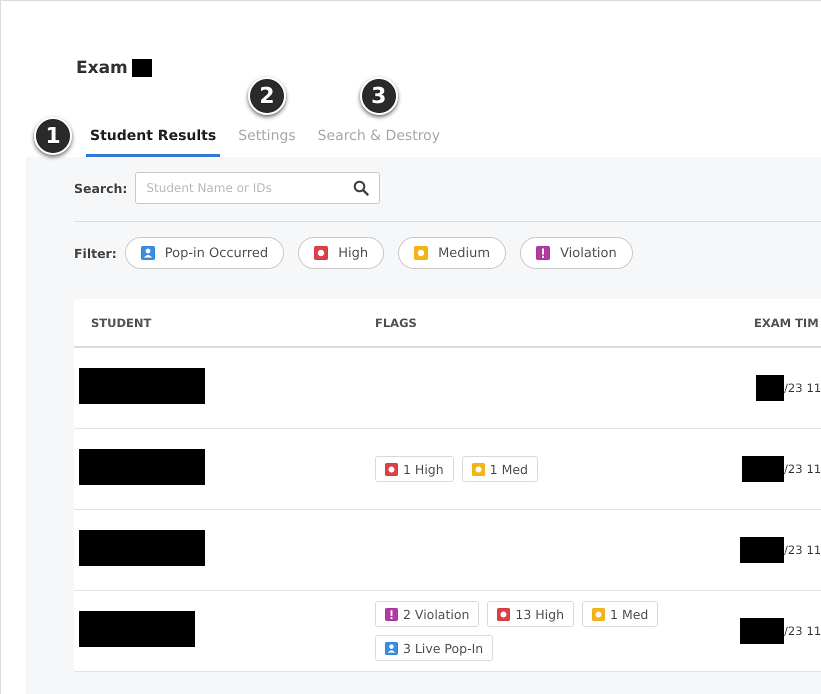  Describe the element at coordinates (379, 96) in the screenshot. I see `step-marker: 3` at that location.